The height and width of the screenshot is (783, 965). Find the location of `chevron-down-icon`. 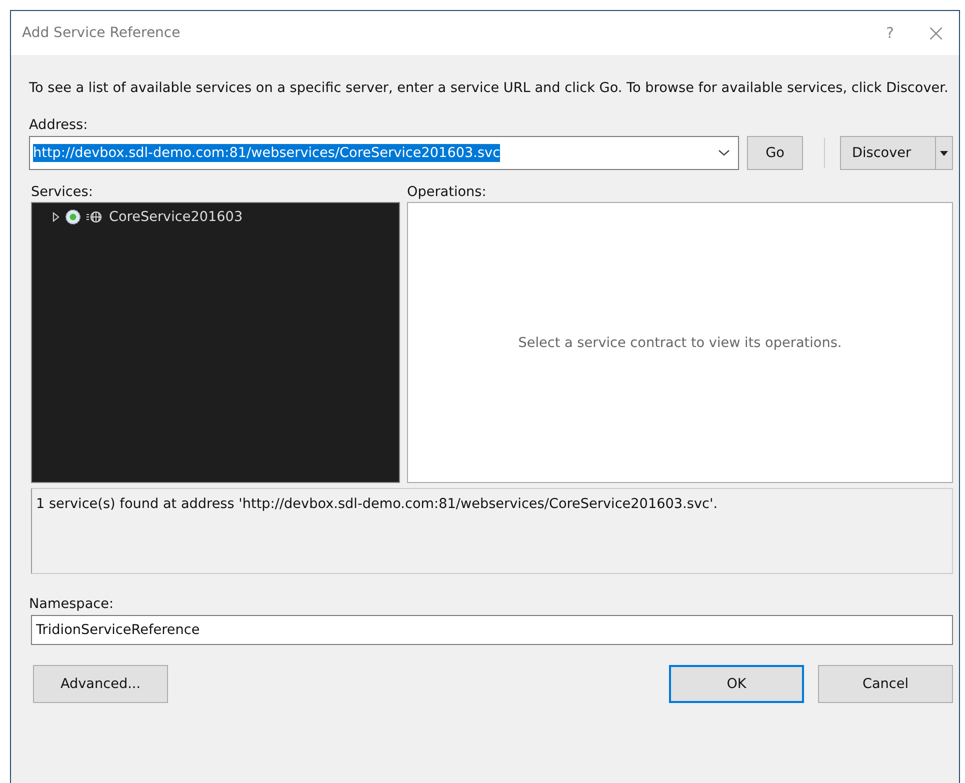

chevron-down-icon is located at coordinates (724, 153).